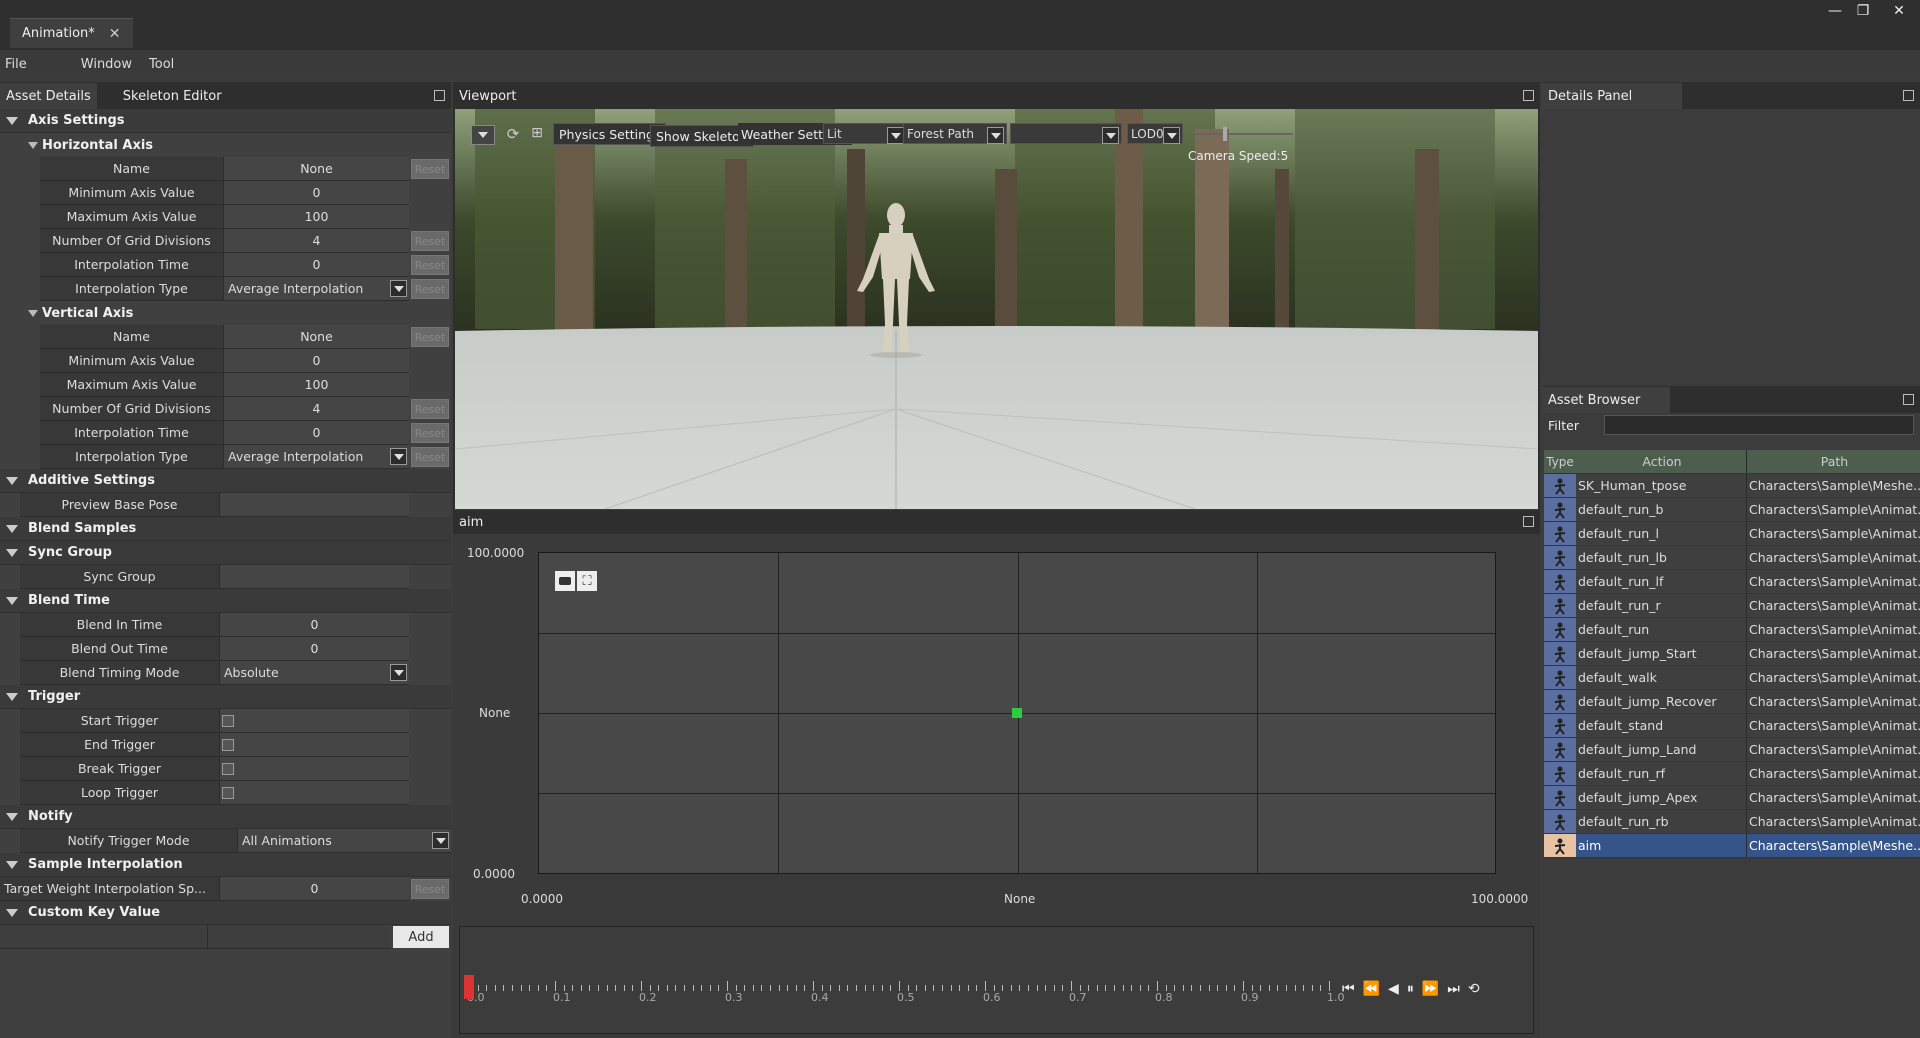  What do you see at coordinates (314, 673) in the screenshot?
I see `blend-timing-mode-select: Absolute` at bounding box center [314, 673].